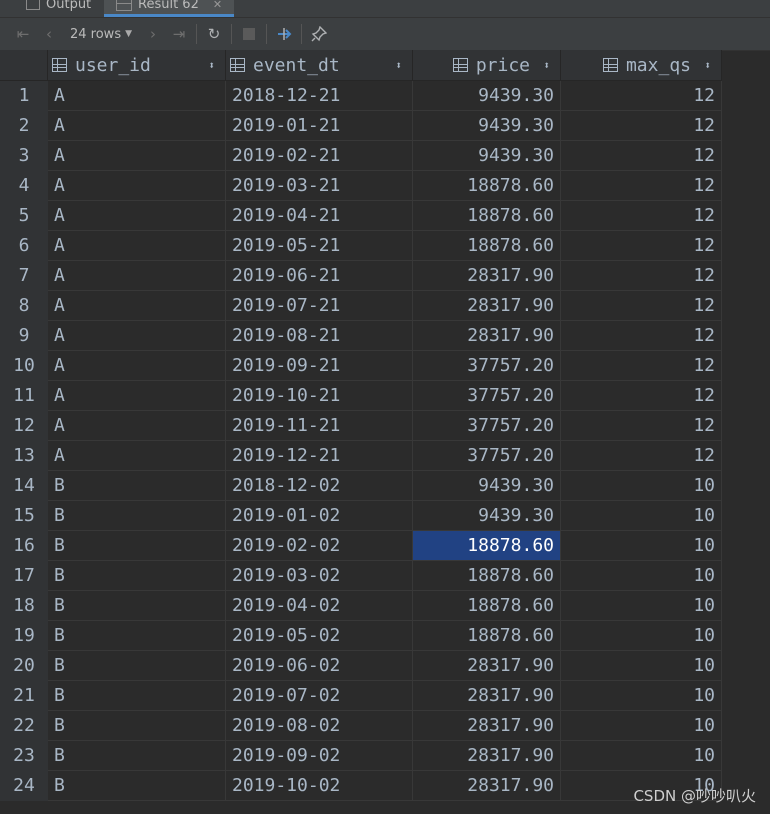 This screenshot has height=814, width=770. I want to click on table-row: 15 B 2019-01-02 9439.30 10, so click(361, 516).